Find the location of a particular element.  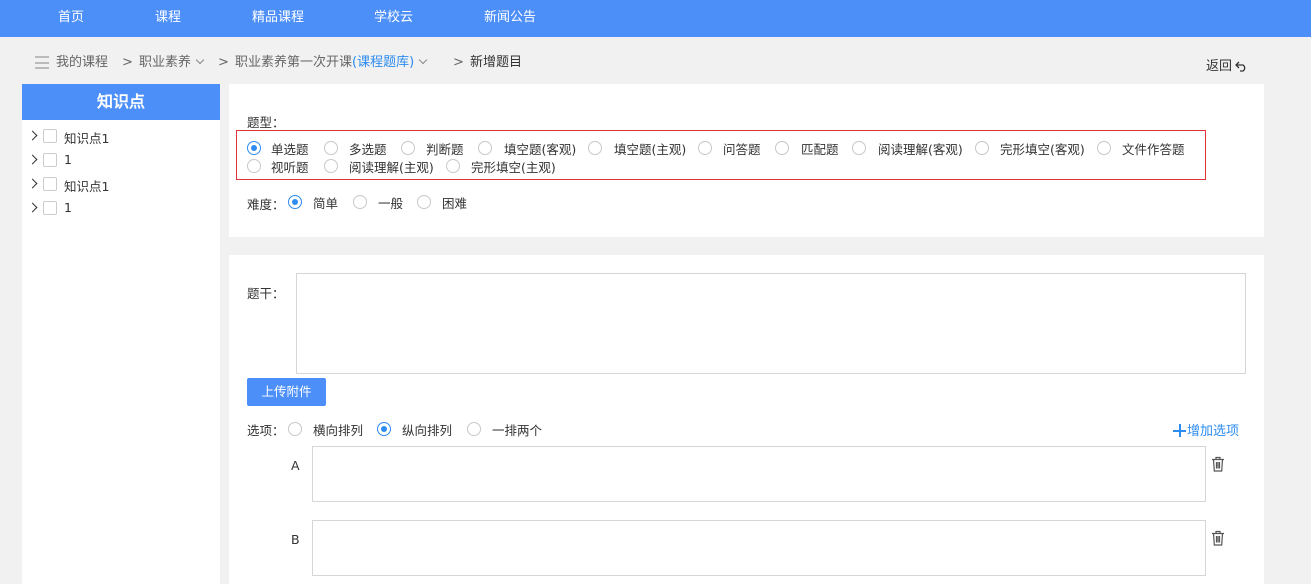

option-label: 困难 is located at coordinates (455, 203).